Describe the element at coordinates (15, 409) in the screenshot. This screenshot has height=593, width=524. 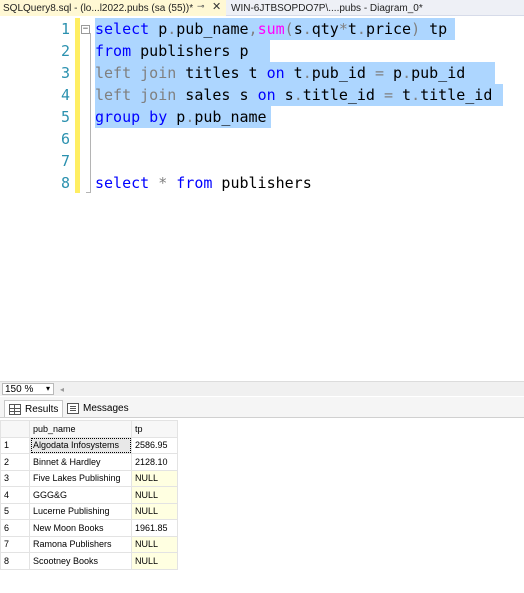
I see `grid-icon` at that location.